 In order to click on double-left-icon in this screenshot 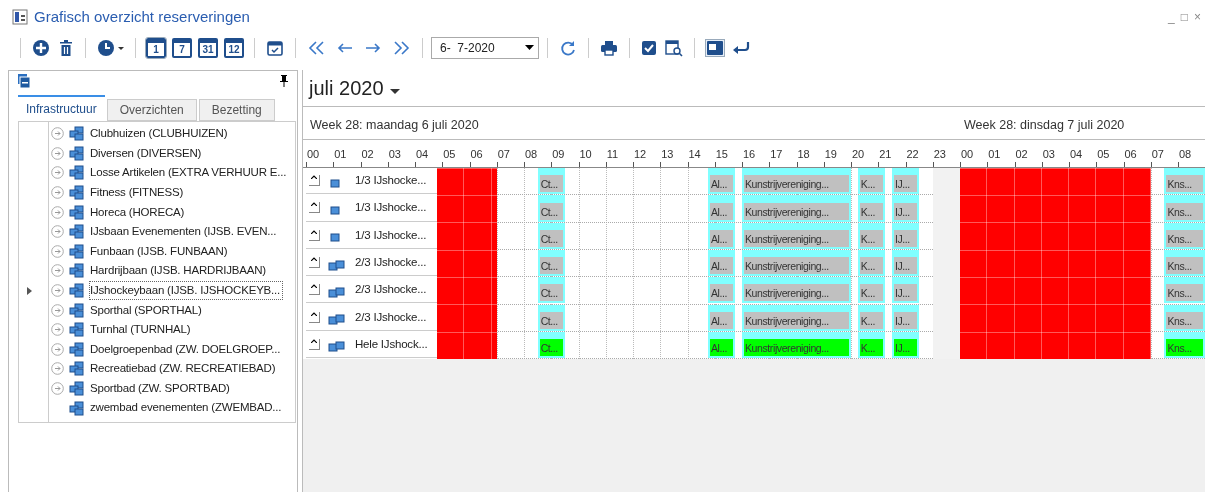, I will do `click(317, 48)`.